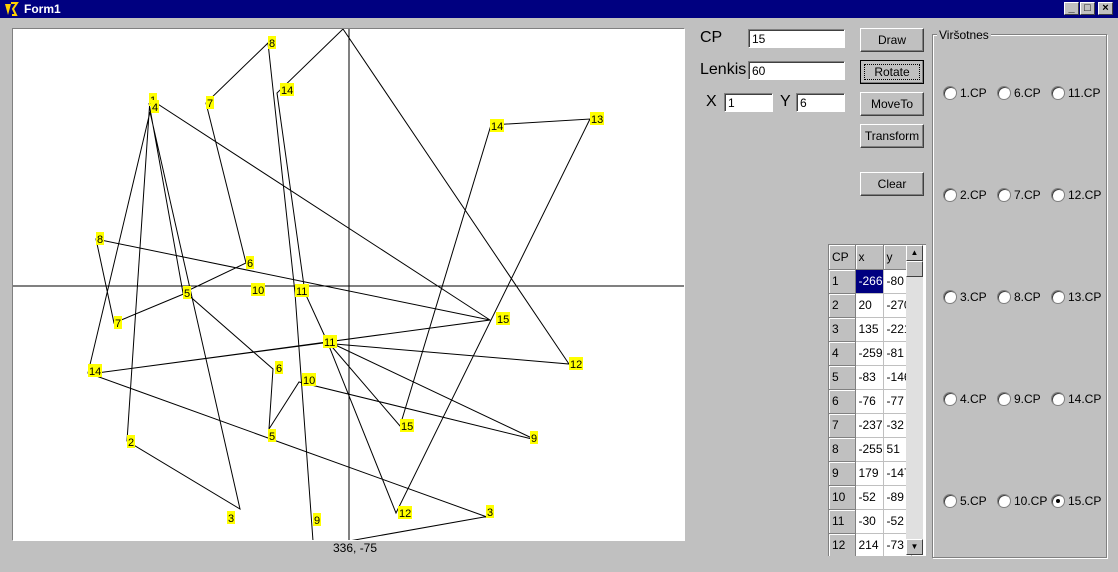 This screenshot has height=572, width=1118. Describe the element at coordinates (796, 70) in the screenshot. I see `angle-input: 60` at that location.